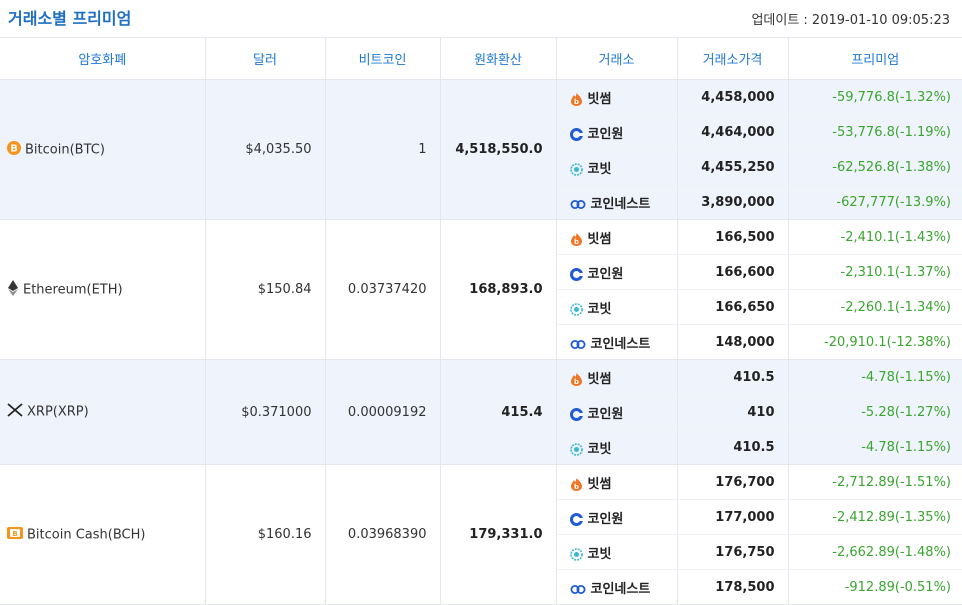 The image size is (962, 605). I want to click on coin-btc-price: 0.00009192, so click(383, 412).